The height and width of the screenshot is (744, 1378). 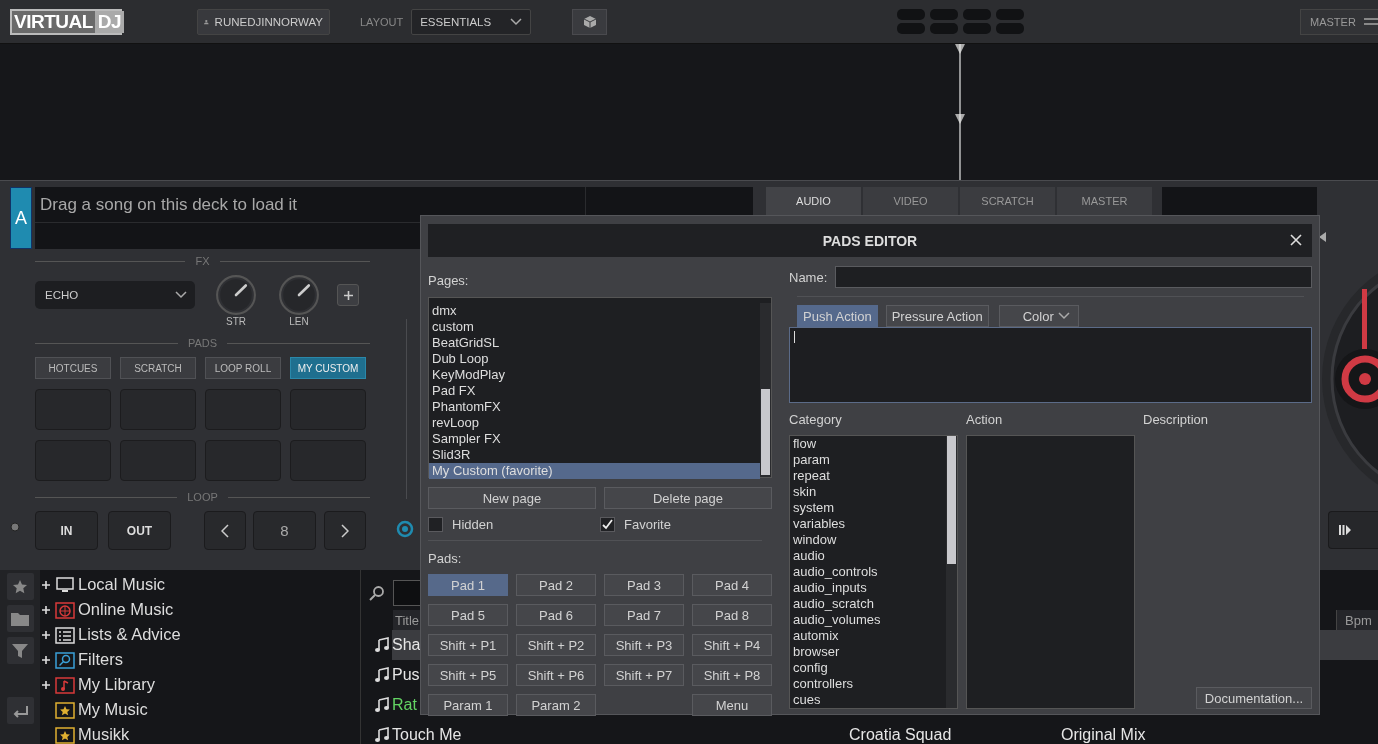 I want to click on page-item: Sampler FX, so click(x=594, y=439).